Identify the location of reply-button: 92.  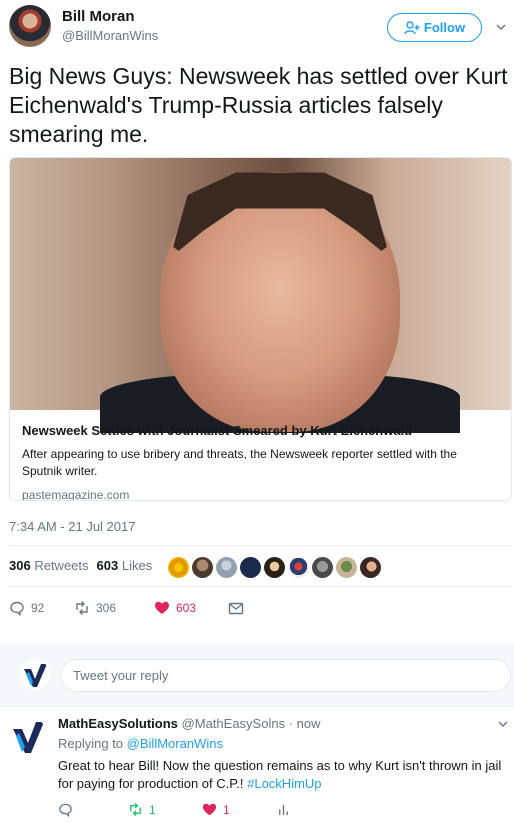
(41, 608).